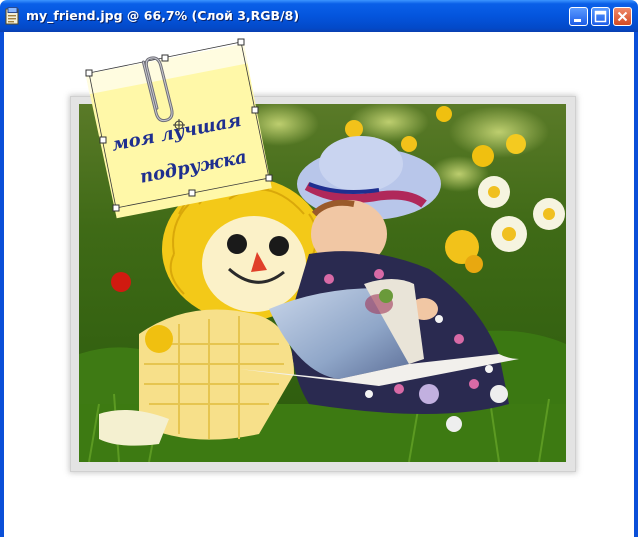 The image size is (638, 537). What do you see at coordinates (578, 16) in the screenshot?
I see `minimize-button` at bounding box center [578, 16].